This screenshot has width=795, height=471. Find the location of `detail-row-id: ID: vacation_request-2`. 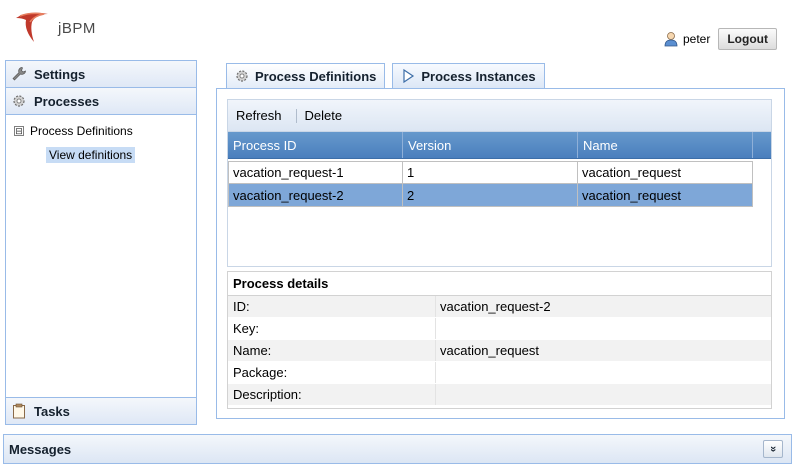

detail-row-id: ID: vacation_request-2 is located at coordinates (499, 307).